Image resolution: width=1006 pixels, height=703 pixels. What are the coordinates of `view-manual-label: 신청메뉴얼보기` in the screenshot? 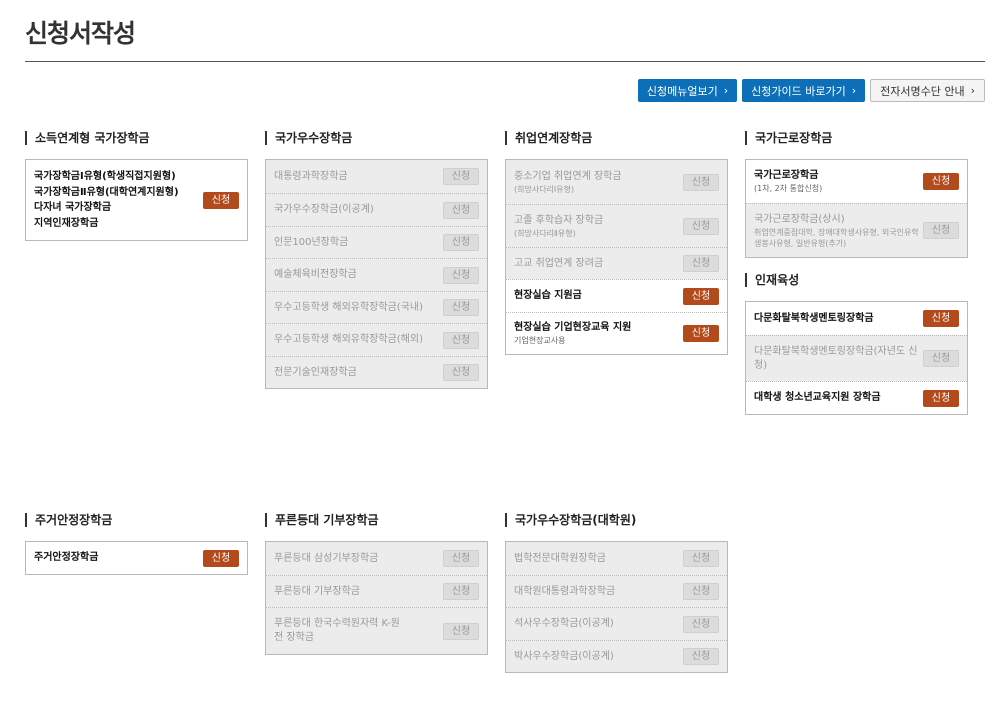 It's located at (682, 91).